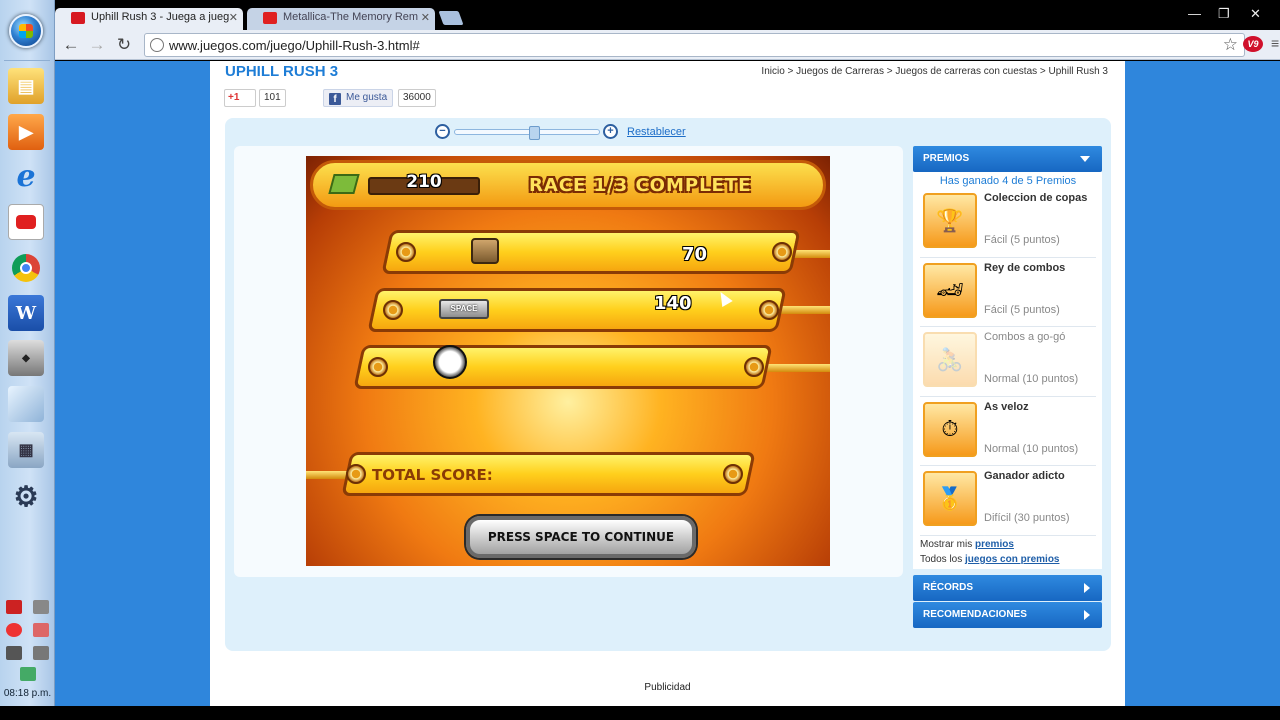 Image resolution: width=1280 pixels, height=720 pixels. I want to click on recommendations-header: RECOMENDACIONES, so click(1007, 614).